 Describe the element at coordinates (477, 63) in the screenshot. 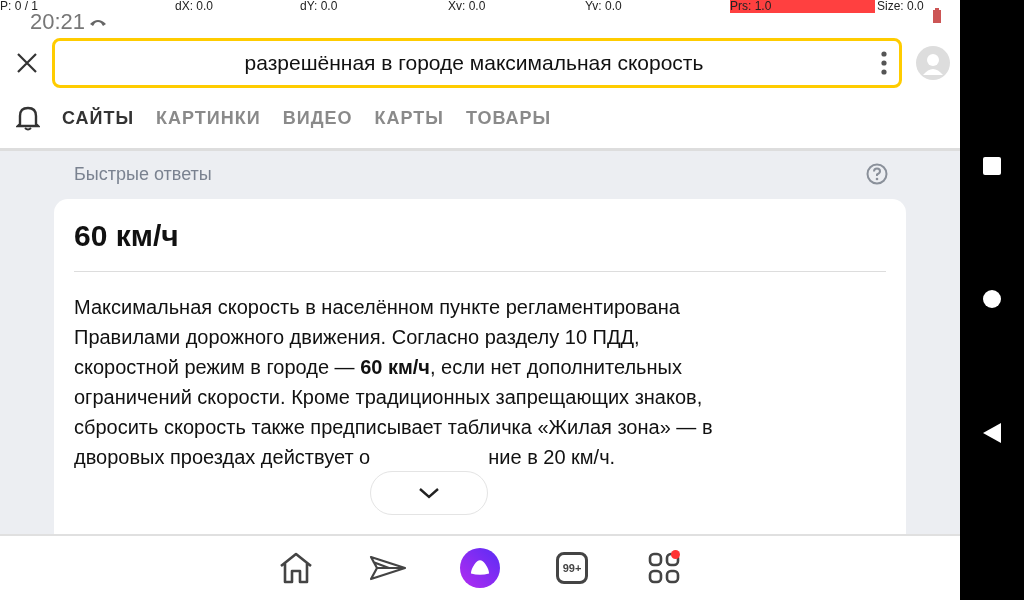

I see `search-field: разрешённая в городе максимальная скорость` at that location.